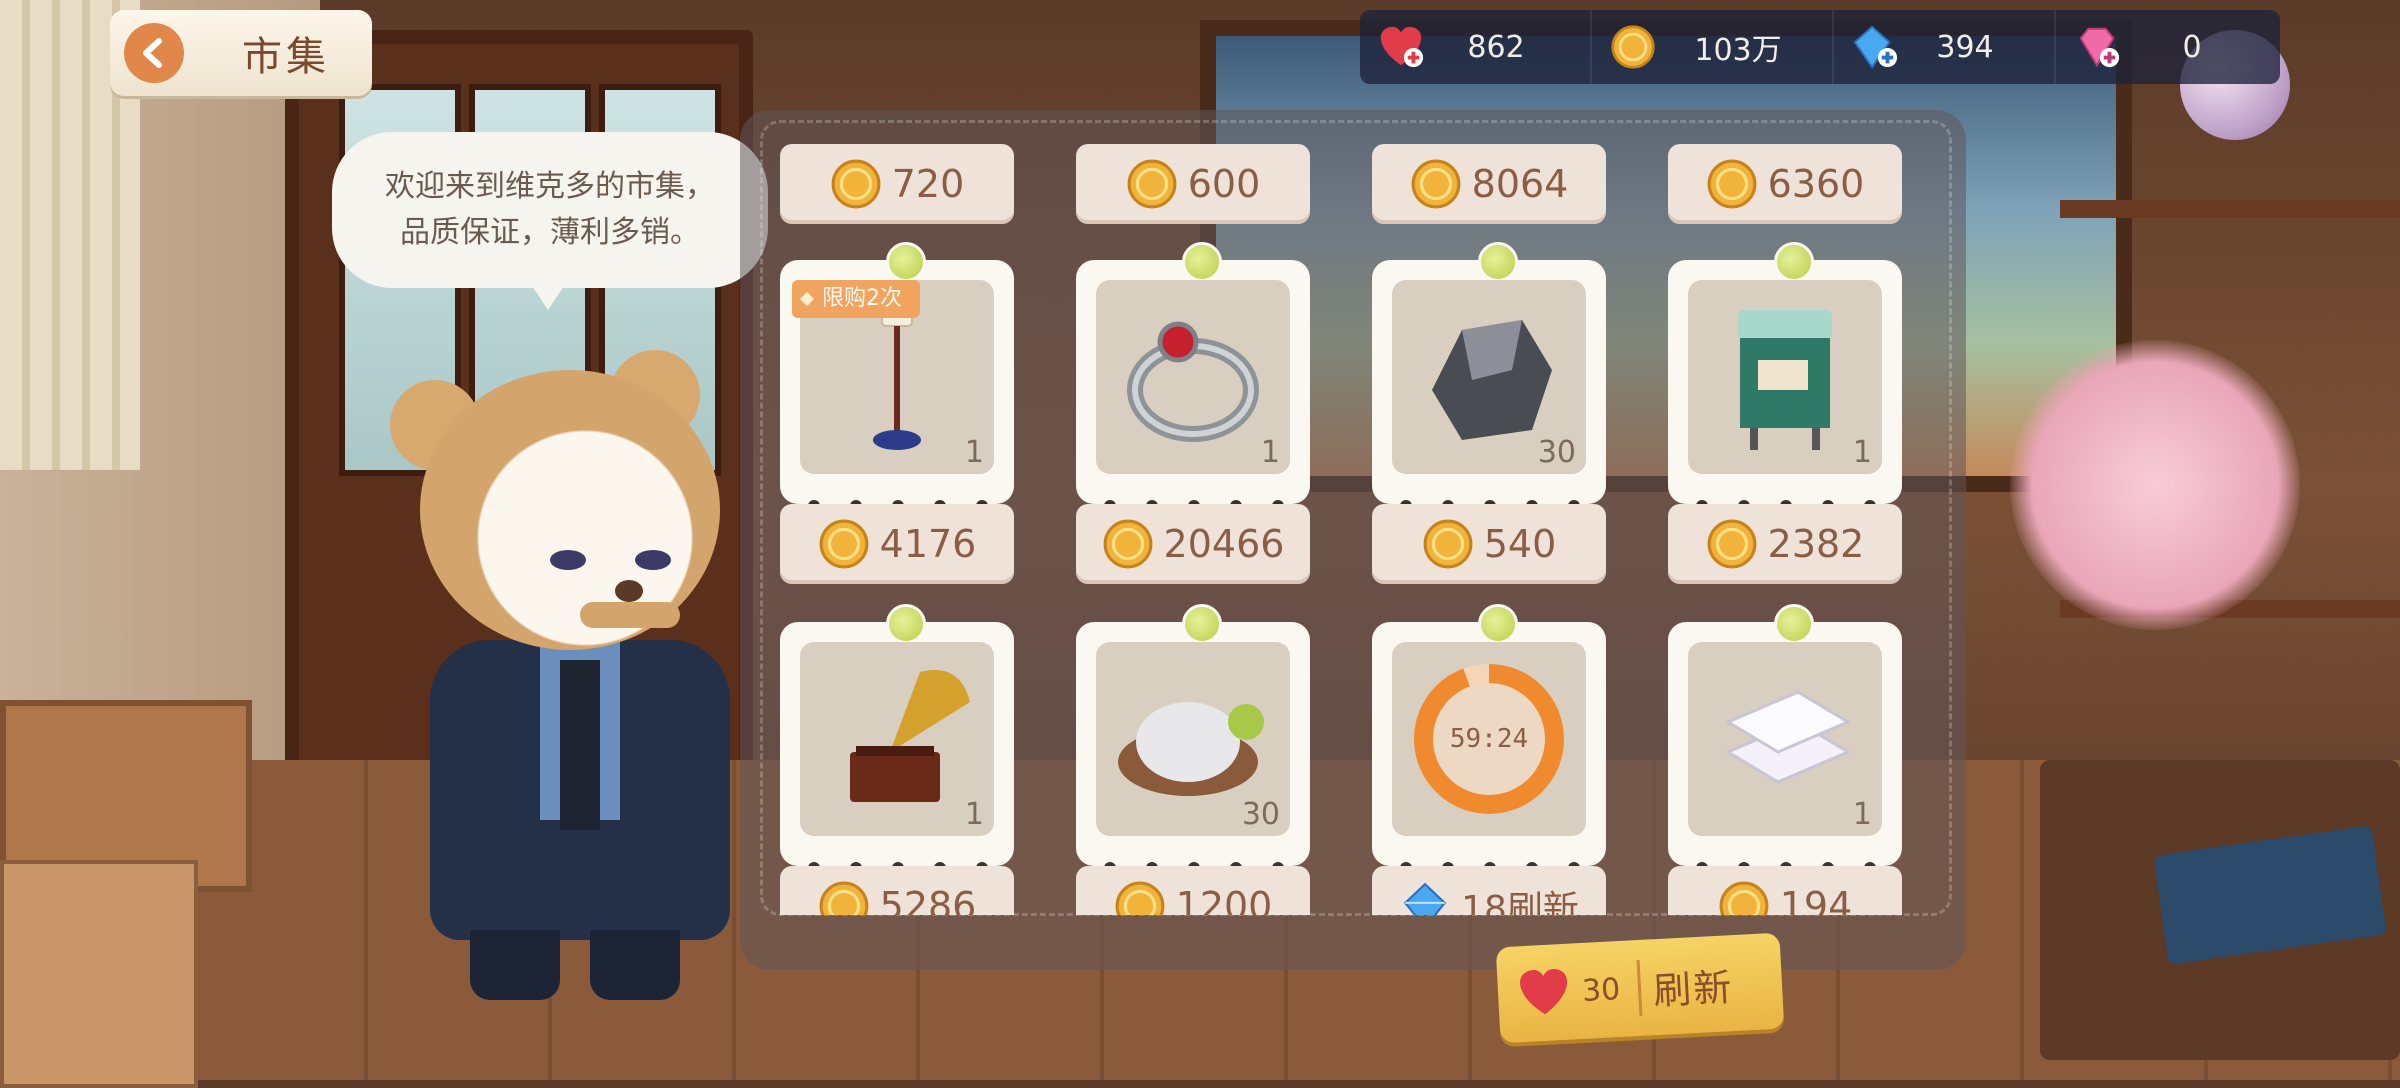  Describe the element at coordinates (1816, 544) in the screenshot. I see `price-value: 2382` at that location.